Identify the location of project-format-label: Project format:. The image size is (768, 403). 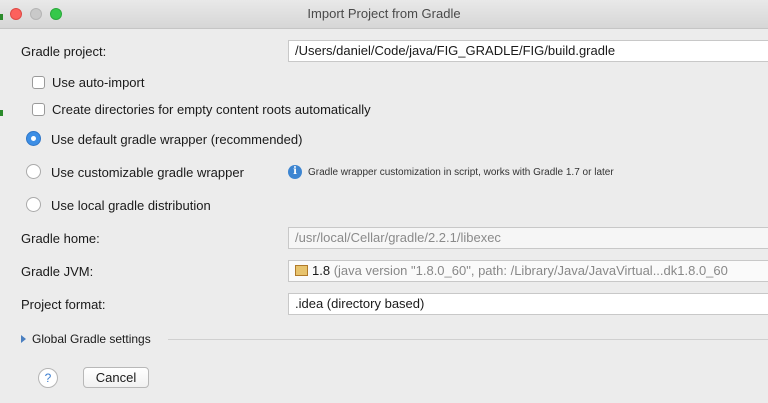
(63, 304).